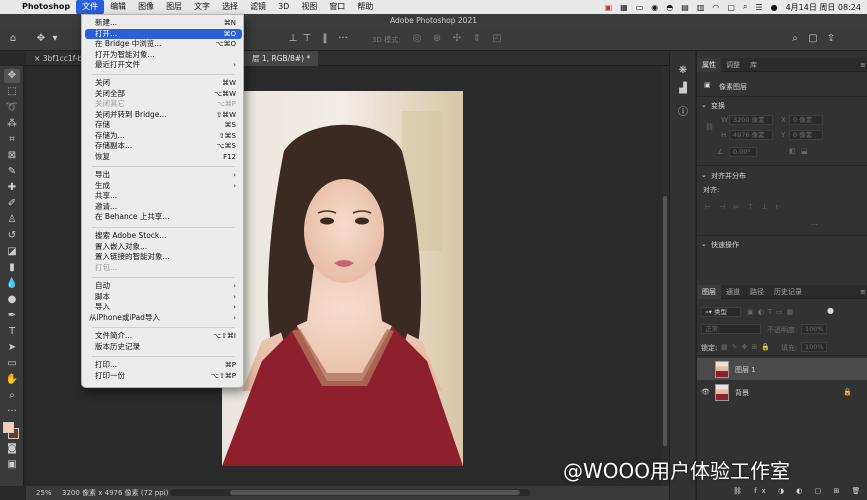 The width and height of the screenshot is (867, 500). I want to click on menu-file: 文件, so click(90, 7).